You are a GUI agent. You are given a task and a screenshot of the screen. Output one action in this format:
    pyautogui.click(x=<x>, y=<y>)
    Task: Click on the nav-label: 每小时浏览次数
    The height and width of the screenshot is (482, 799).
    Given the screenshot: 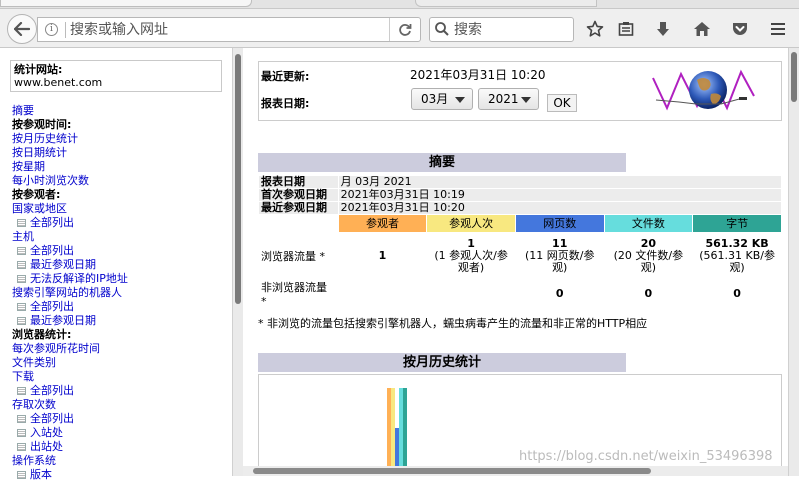 What is the action you would take?
    pyautogui.click(x=50, y=180)
    